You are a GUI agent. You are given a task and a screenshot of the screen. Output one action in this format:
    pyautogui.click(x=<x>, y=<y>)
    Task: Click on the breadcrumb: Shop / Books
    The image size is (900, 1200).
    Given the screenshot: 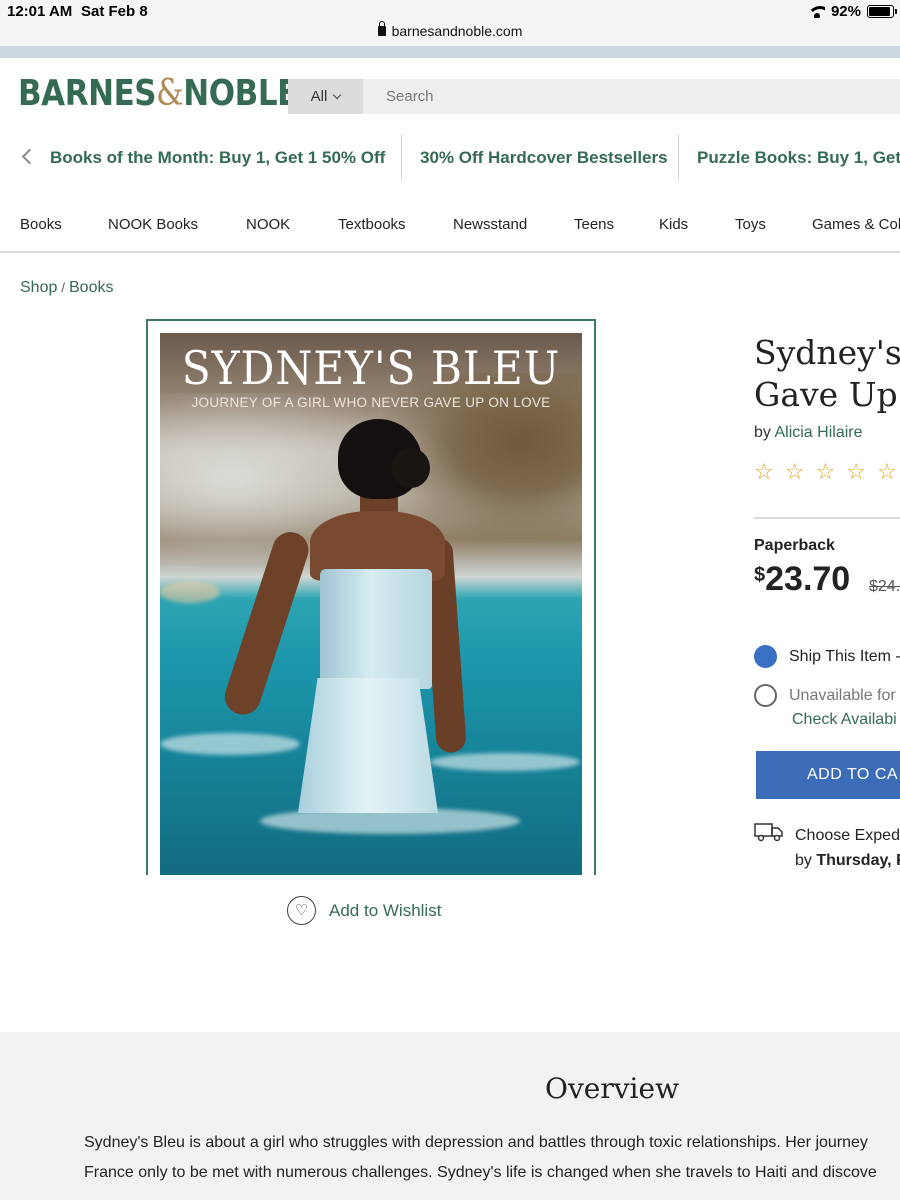 What is the action you would take?
    pyautogui.click(x=66, y=288)
    